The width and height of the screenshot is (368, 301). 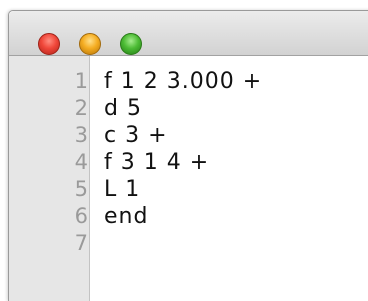 What do you see at coordinates (156, 162) in the screenshot?
I see `line-text: f 3 1 4 +` at bounding box center [156, 162].